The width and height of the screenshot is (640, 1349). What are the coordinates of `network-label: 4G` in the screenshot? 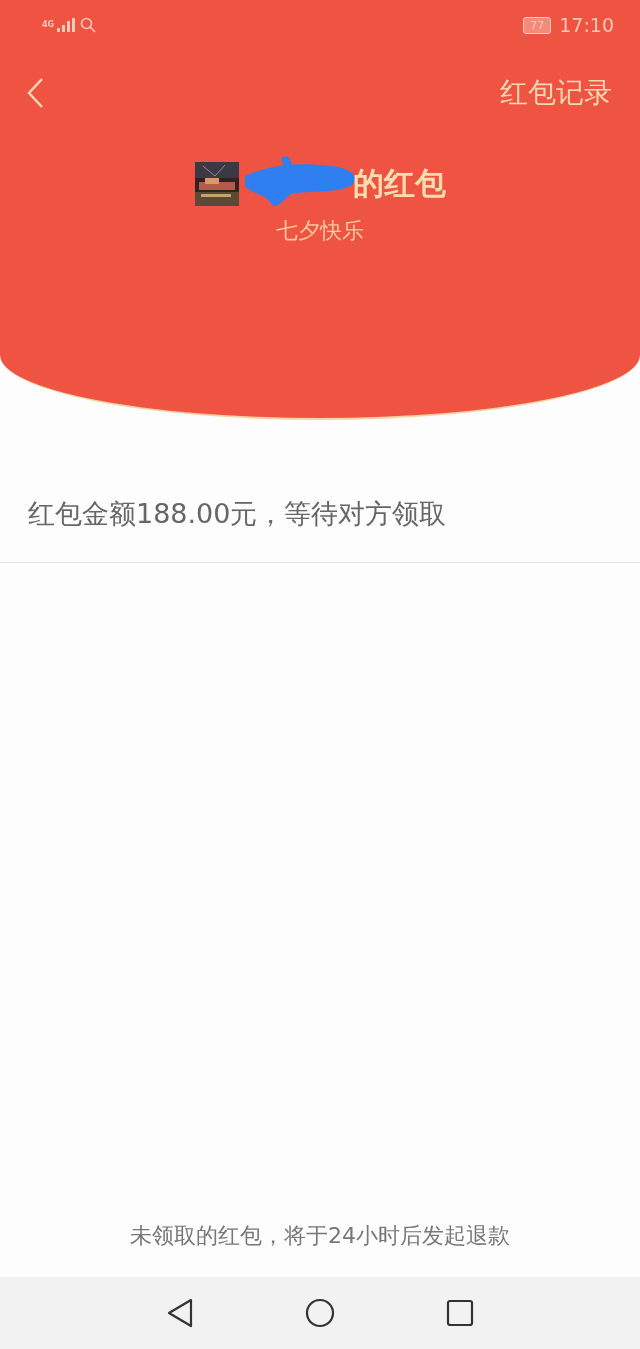 It's located at (47, 25).